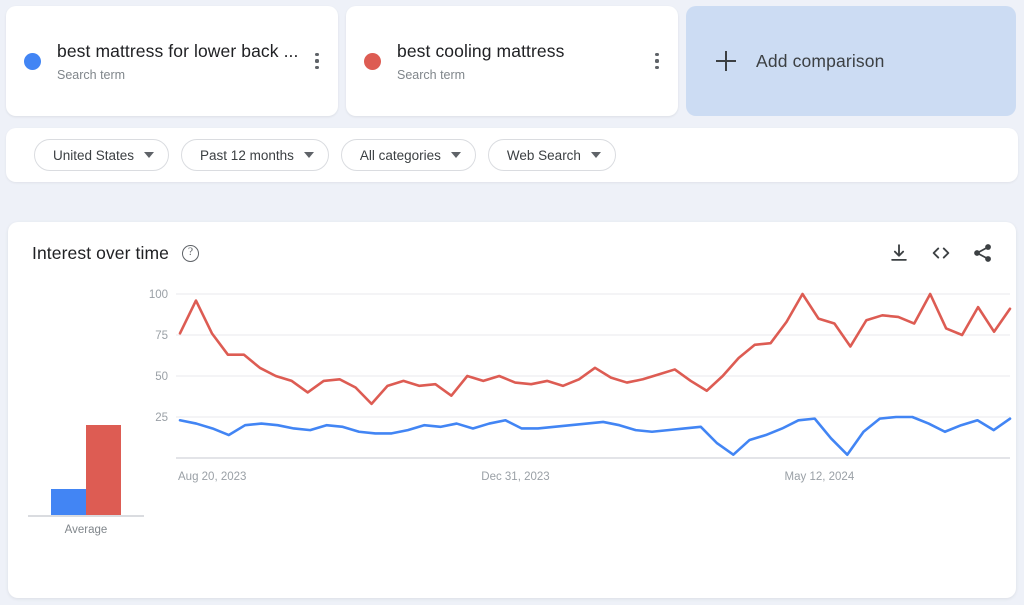 The width and height of the screenshot is (1024, 605). Describe the element at coordinates (212, 477) in the screenshot. I see `x-axis-tick-label: Aug 20, 2023` at that location.